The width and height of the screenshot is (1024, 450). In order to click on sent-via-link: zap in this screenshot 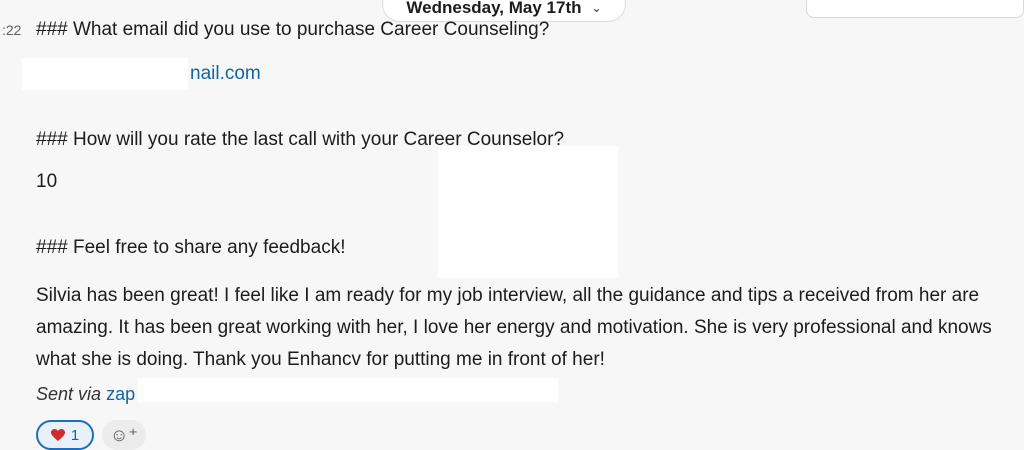, I will do `click(120, 394)`.